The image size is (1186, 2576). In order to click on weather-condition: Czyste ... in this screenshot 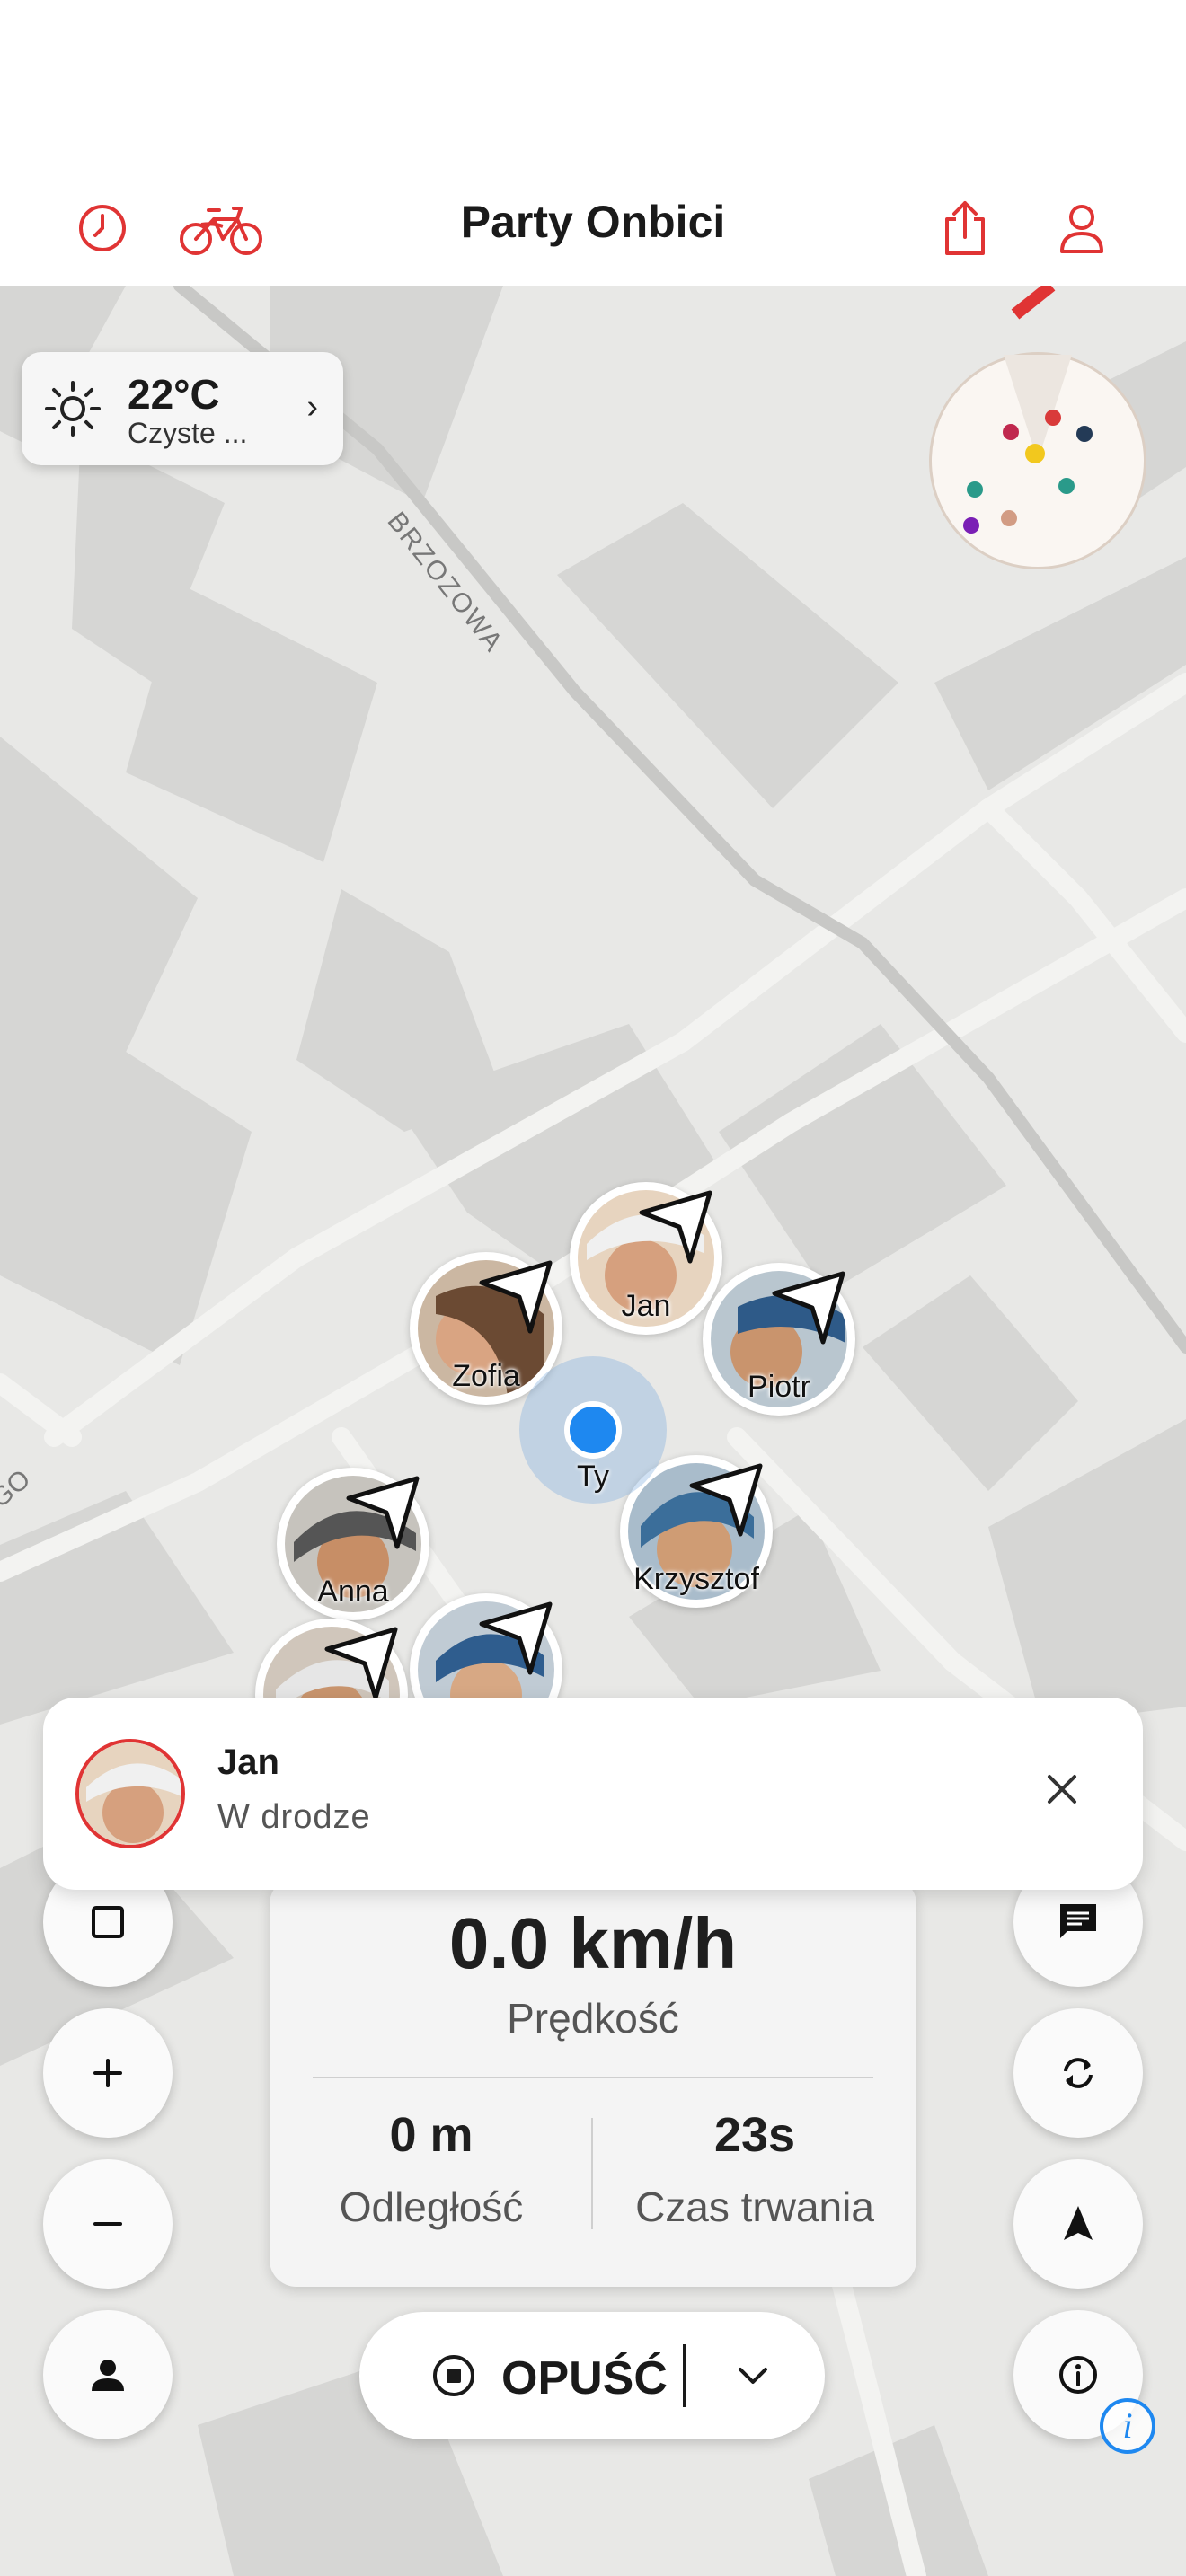, I will do `click(188, 433)`.